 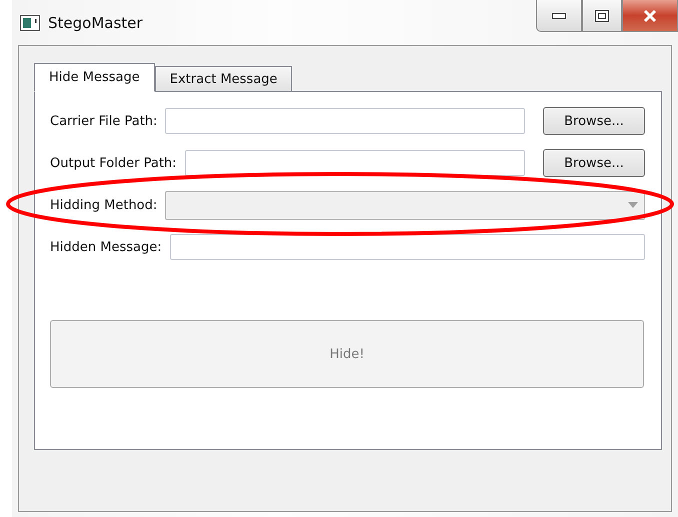 What do you see at coordinates (106, 247) in the screenshot?
I see `field-label: Hidden Message:` at bounding box center [106, 247].